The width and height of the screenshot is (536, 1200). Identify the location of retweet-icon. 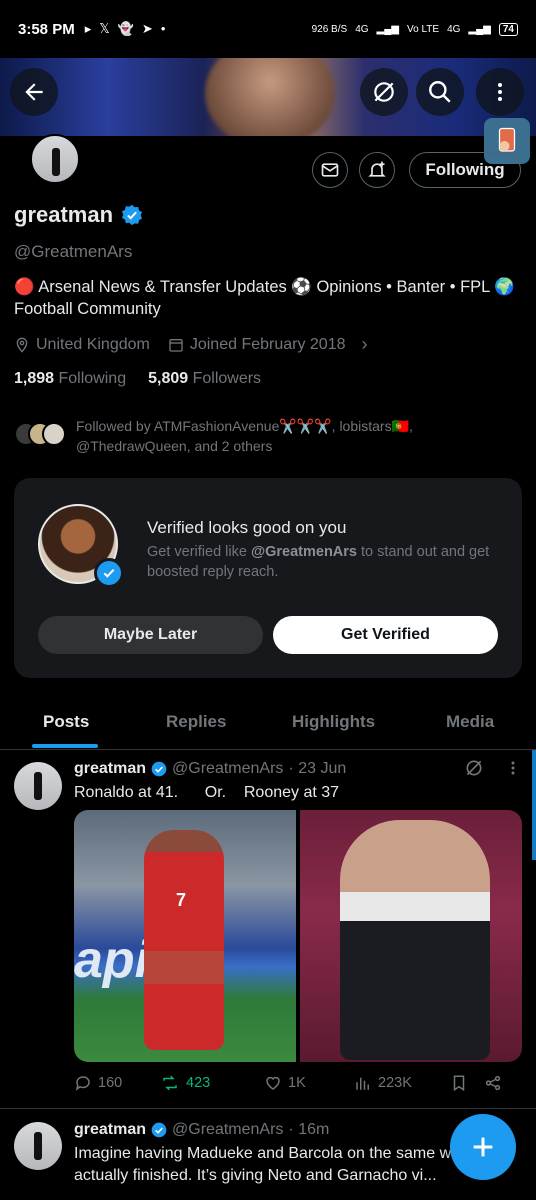
(170, 1083).